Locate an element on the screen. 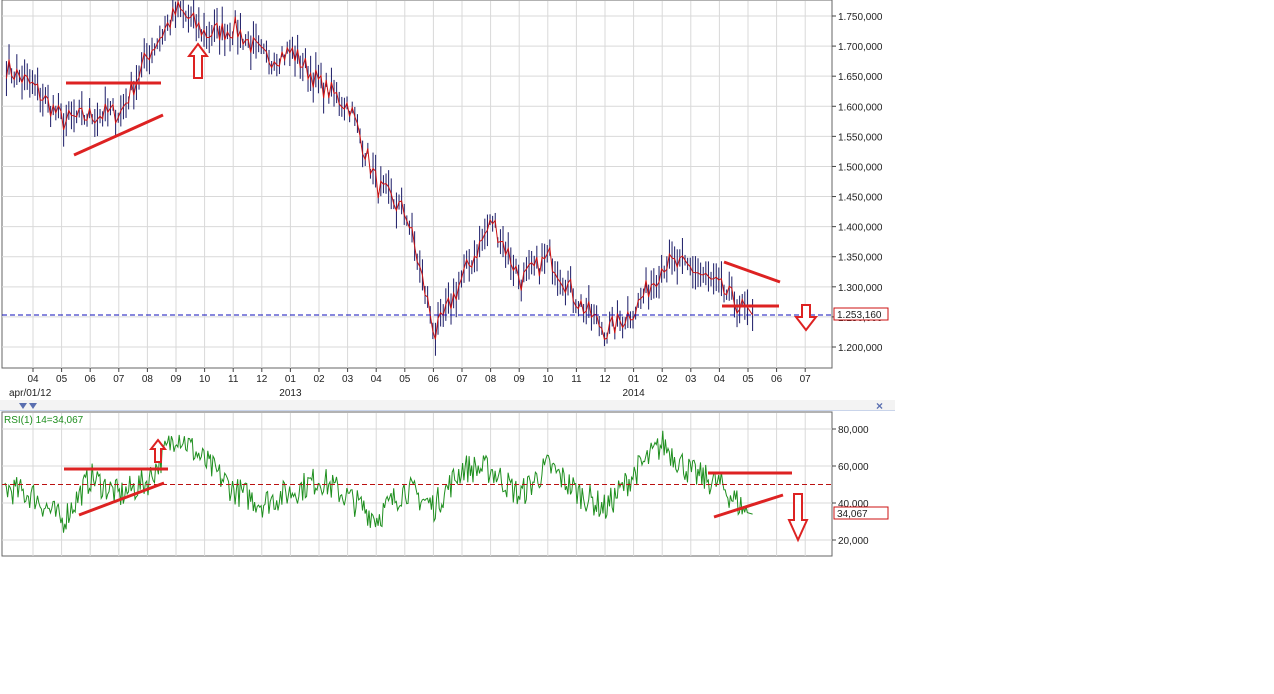 The height and width of the screenshot is (694, 1274). price-y-tick-label: 1.550,000 is located at coordinates (860, 137).